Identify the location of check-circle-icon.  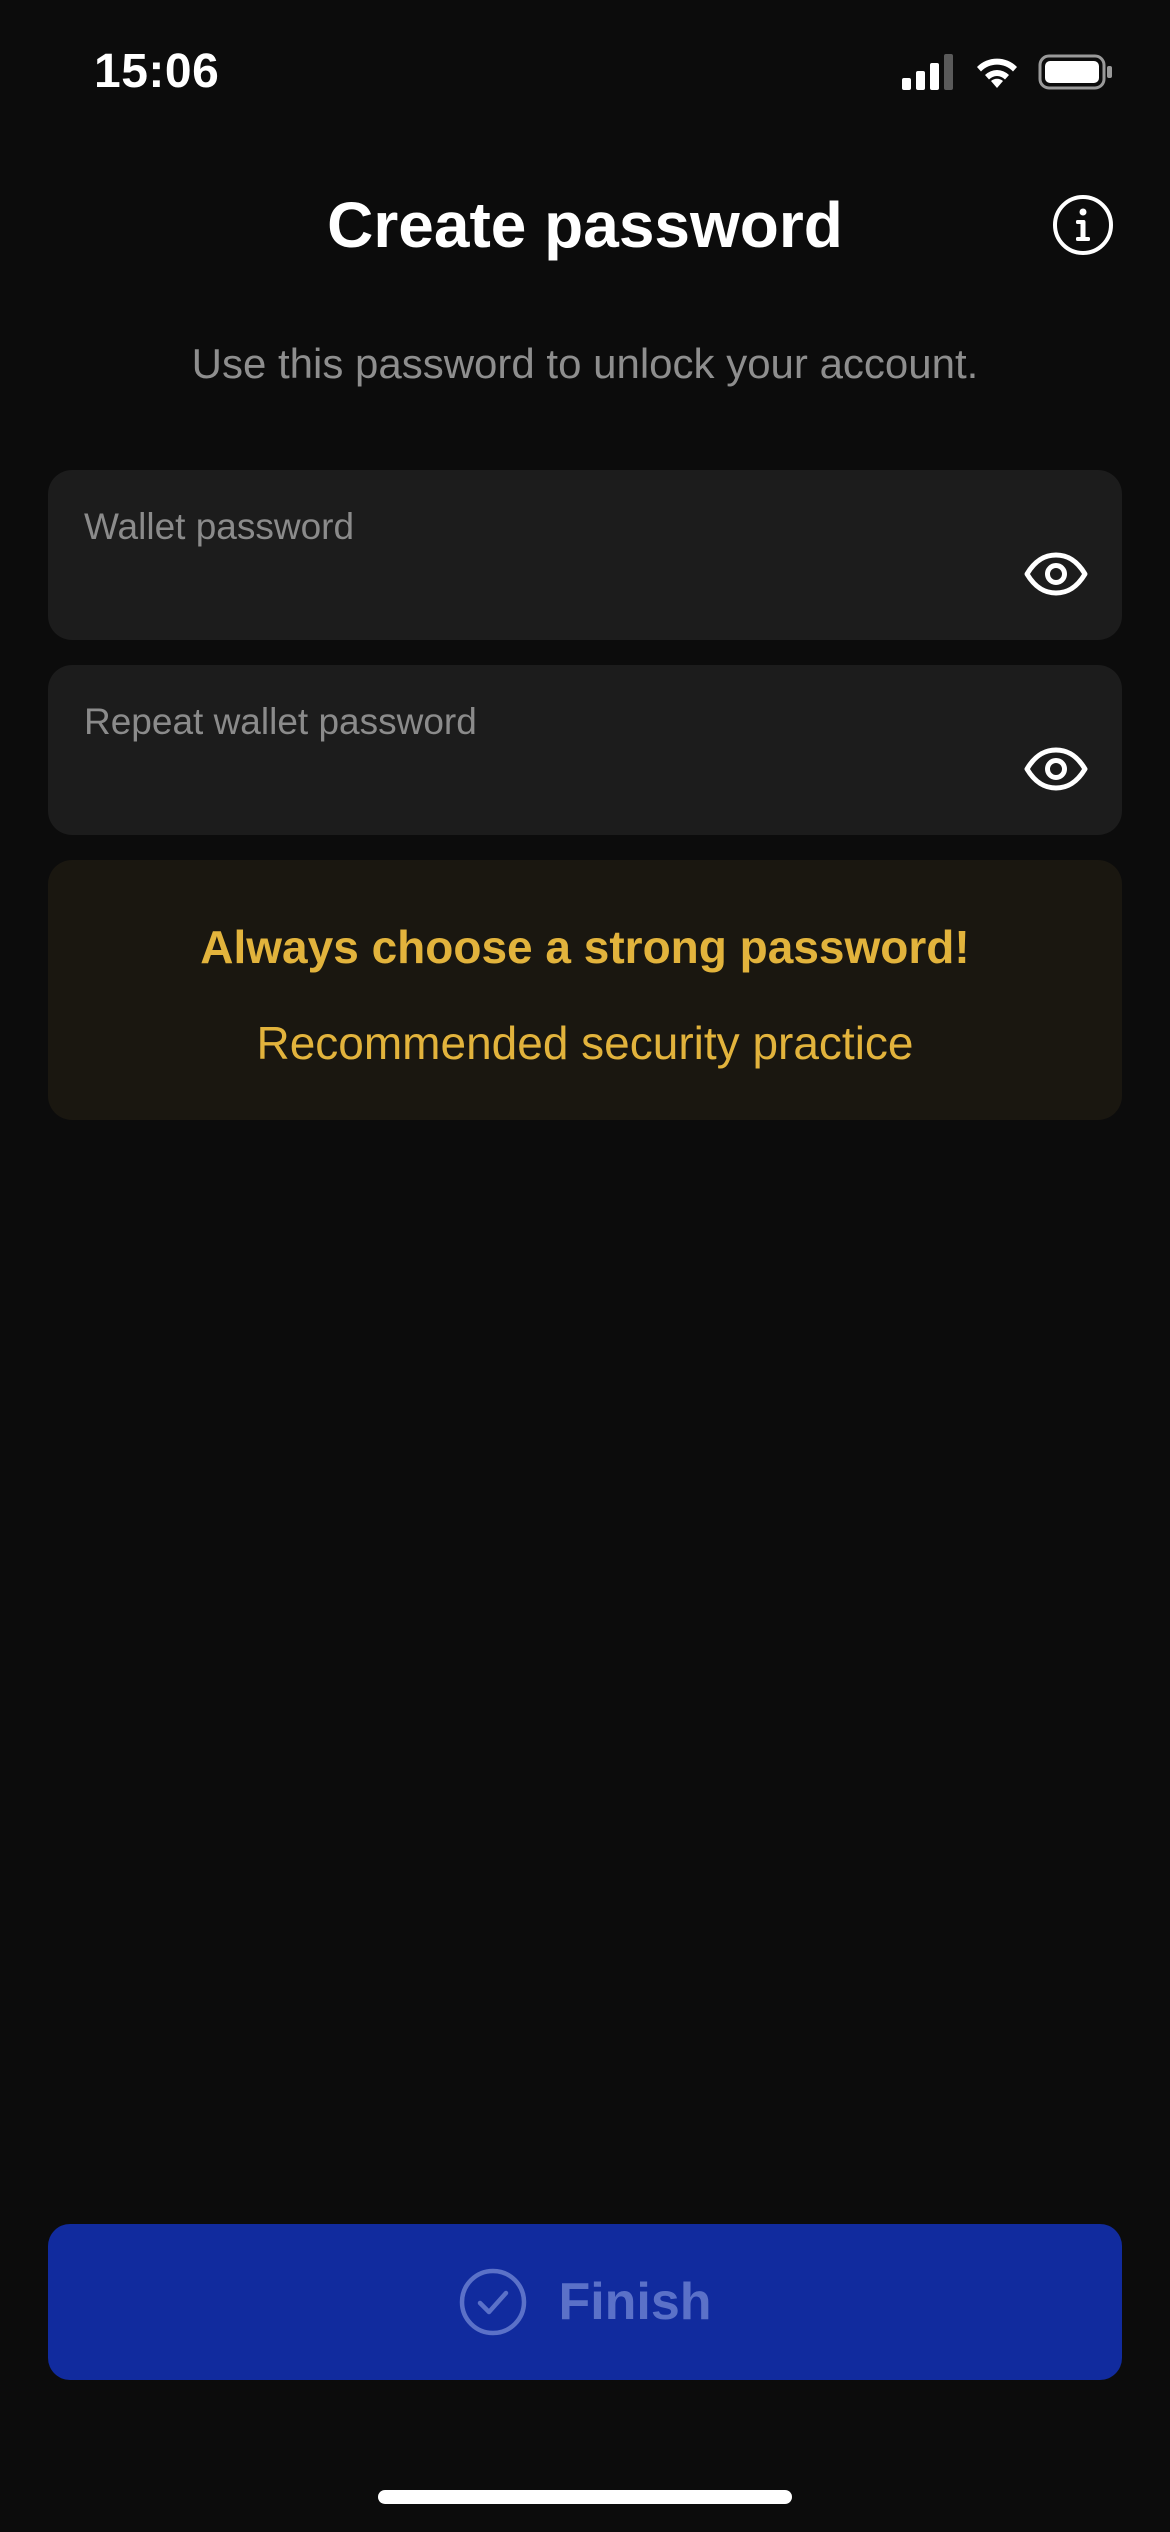
(493, 2302).